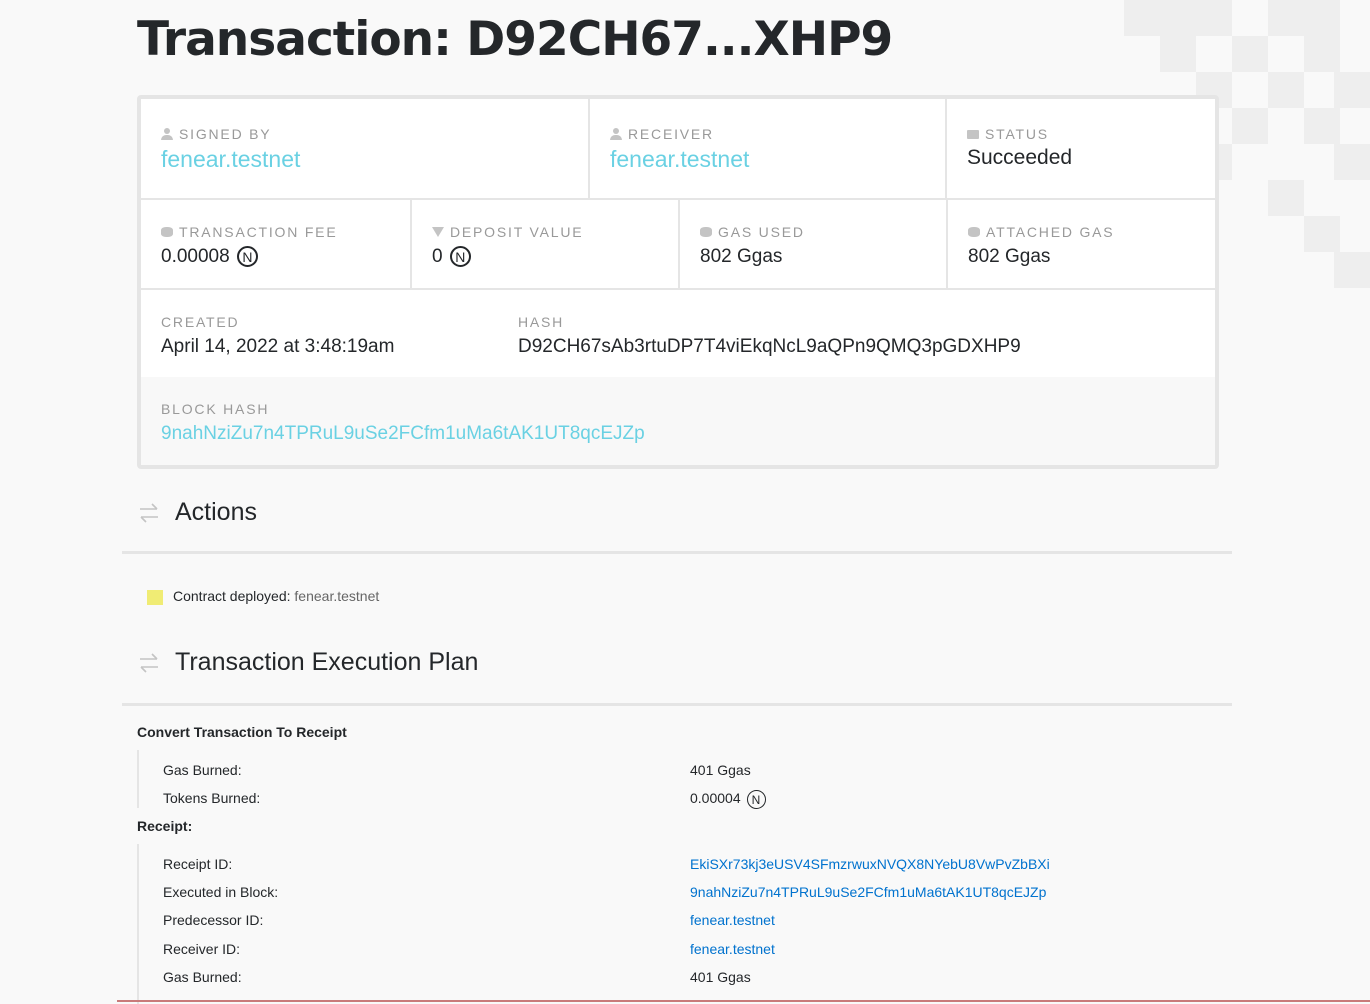 The image size is (1370, 1004). I want to click on receipt-row: Predecessor ID: fenear.testnet, so click(687, 926).